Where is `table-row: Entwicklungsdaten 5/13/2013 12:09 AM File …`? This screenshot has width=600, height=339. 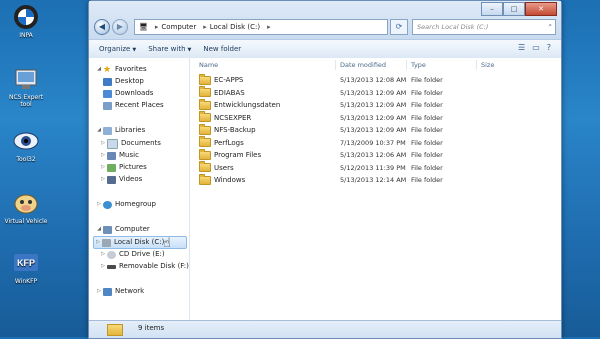 table-row: Entwicklungsdaten 5/13/2013 12:09 AM File … is located at coordinates (375, 105).